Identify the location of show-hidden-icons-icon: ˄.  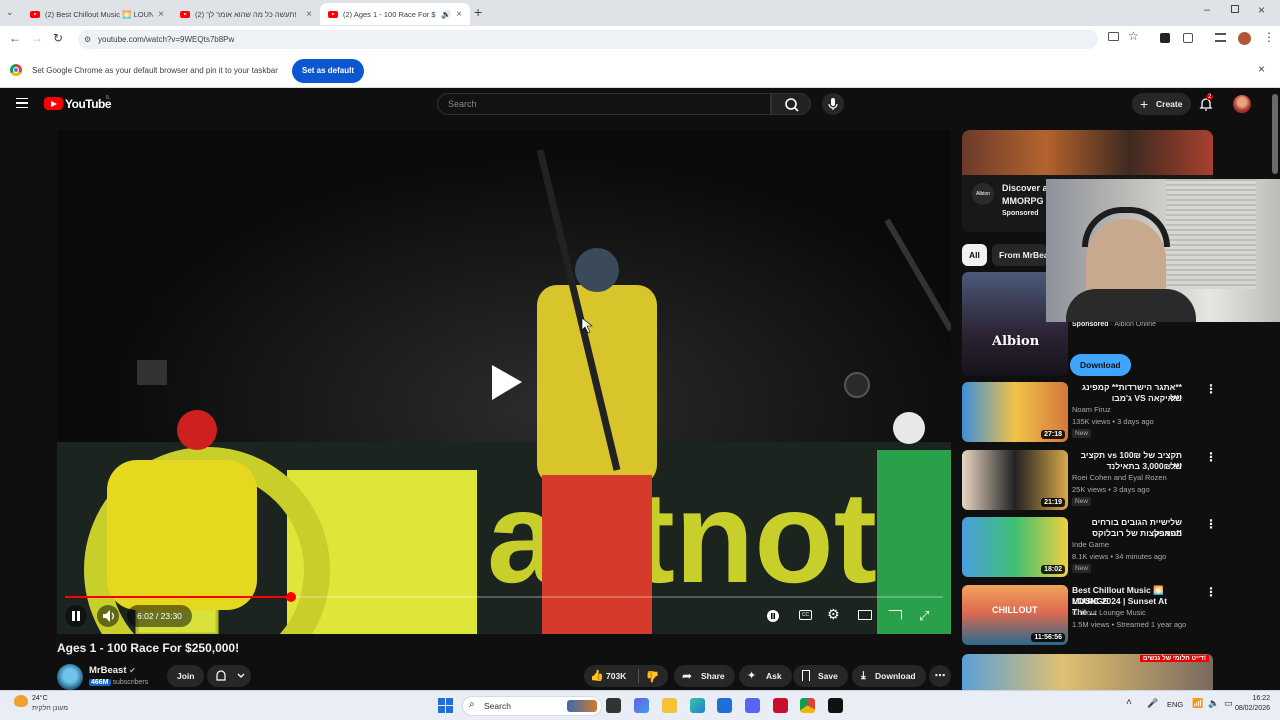
(1129, 702).